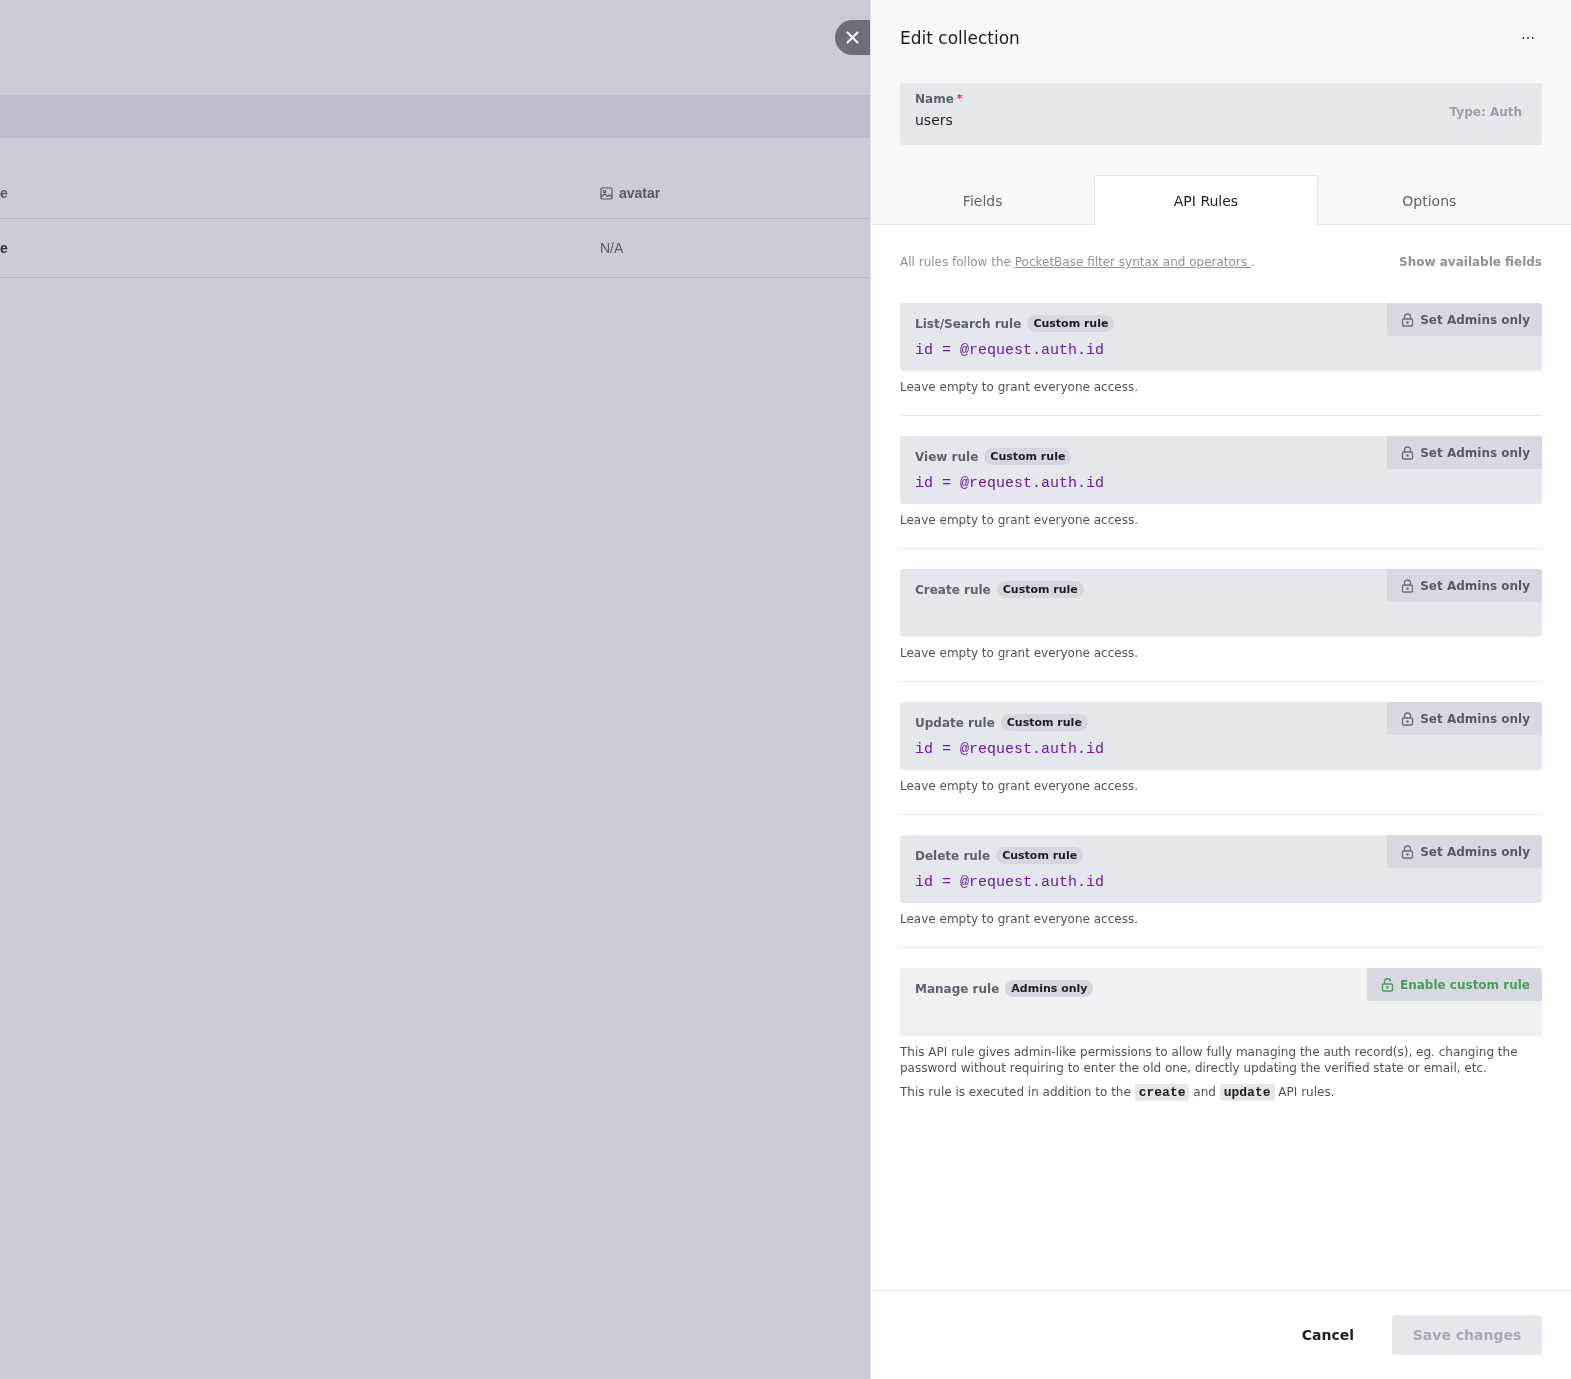  Describe the element at coordinates (640, 193) in the screenshot. I see `column-header: avatar` at that location.